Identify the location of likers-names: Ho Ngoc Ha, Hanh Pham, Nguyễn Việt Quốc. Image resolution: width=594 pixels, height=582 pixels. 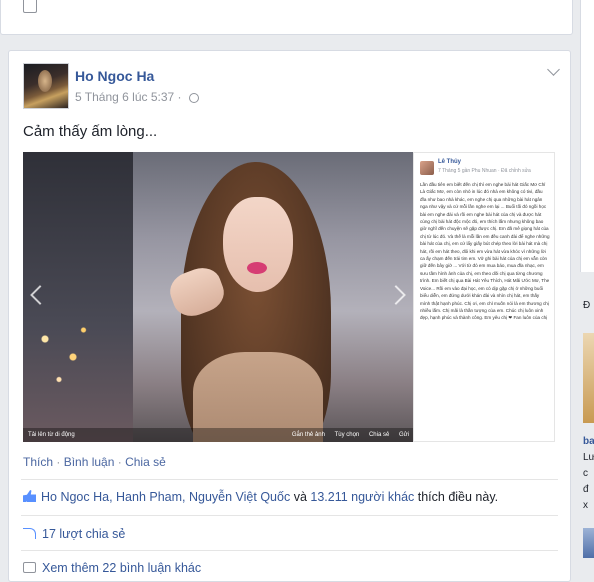
(165, 497).